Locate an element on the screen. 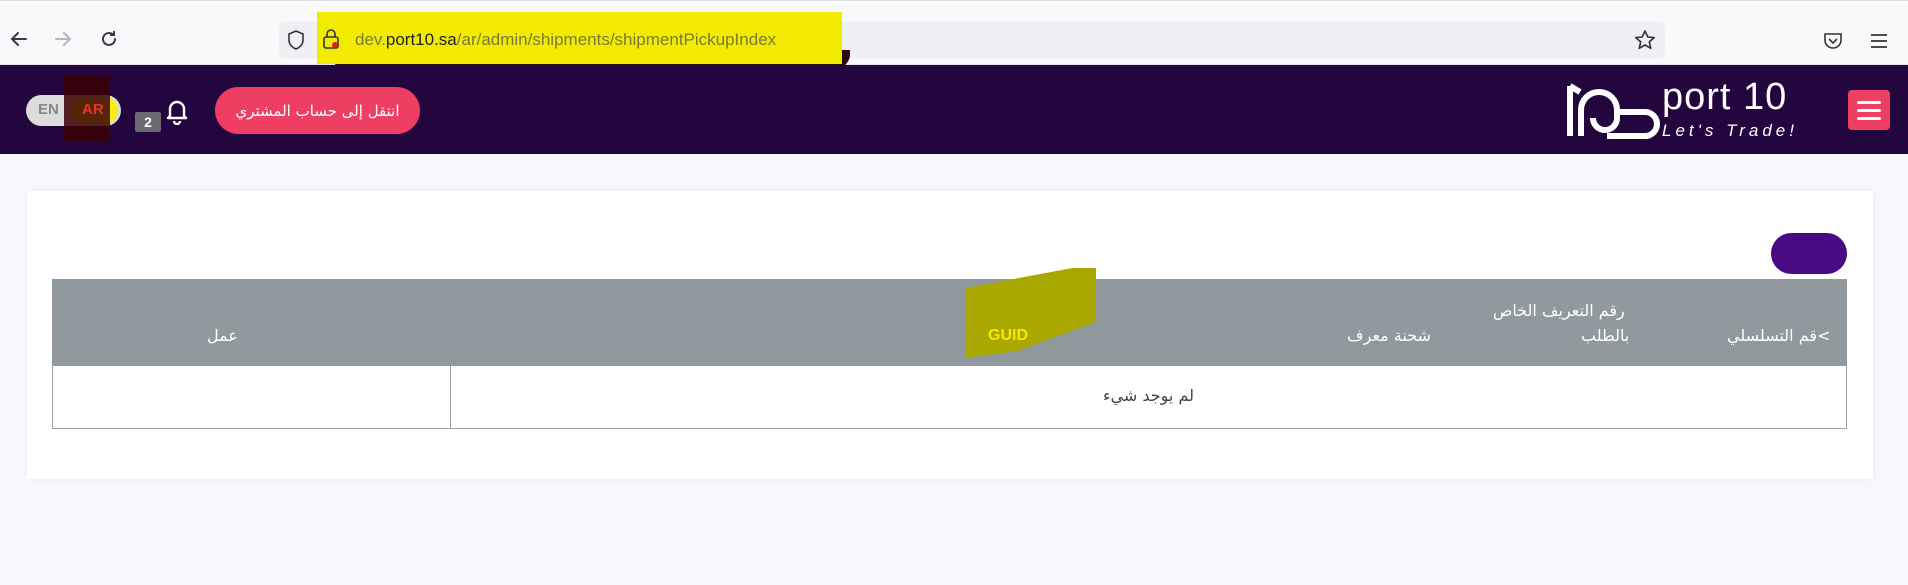 This screenshot has height=585, width=1908. table-column-divider is located at coordinates (450, 397).